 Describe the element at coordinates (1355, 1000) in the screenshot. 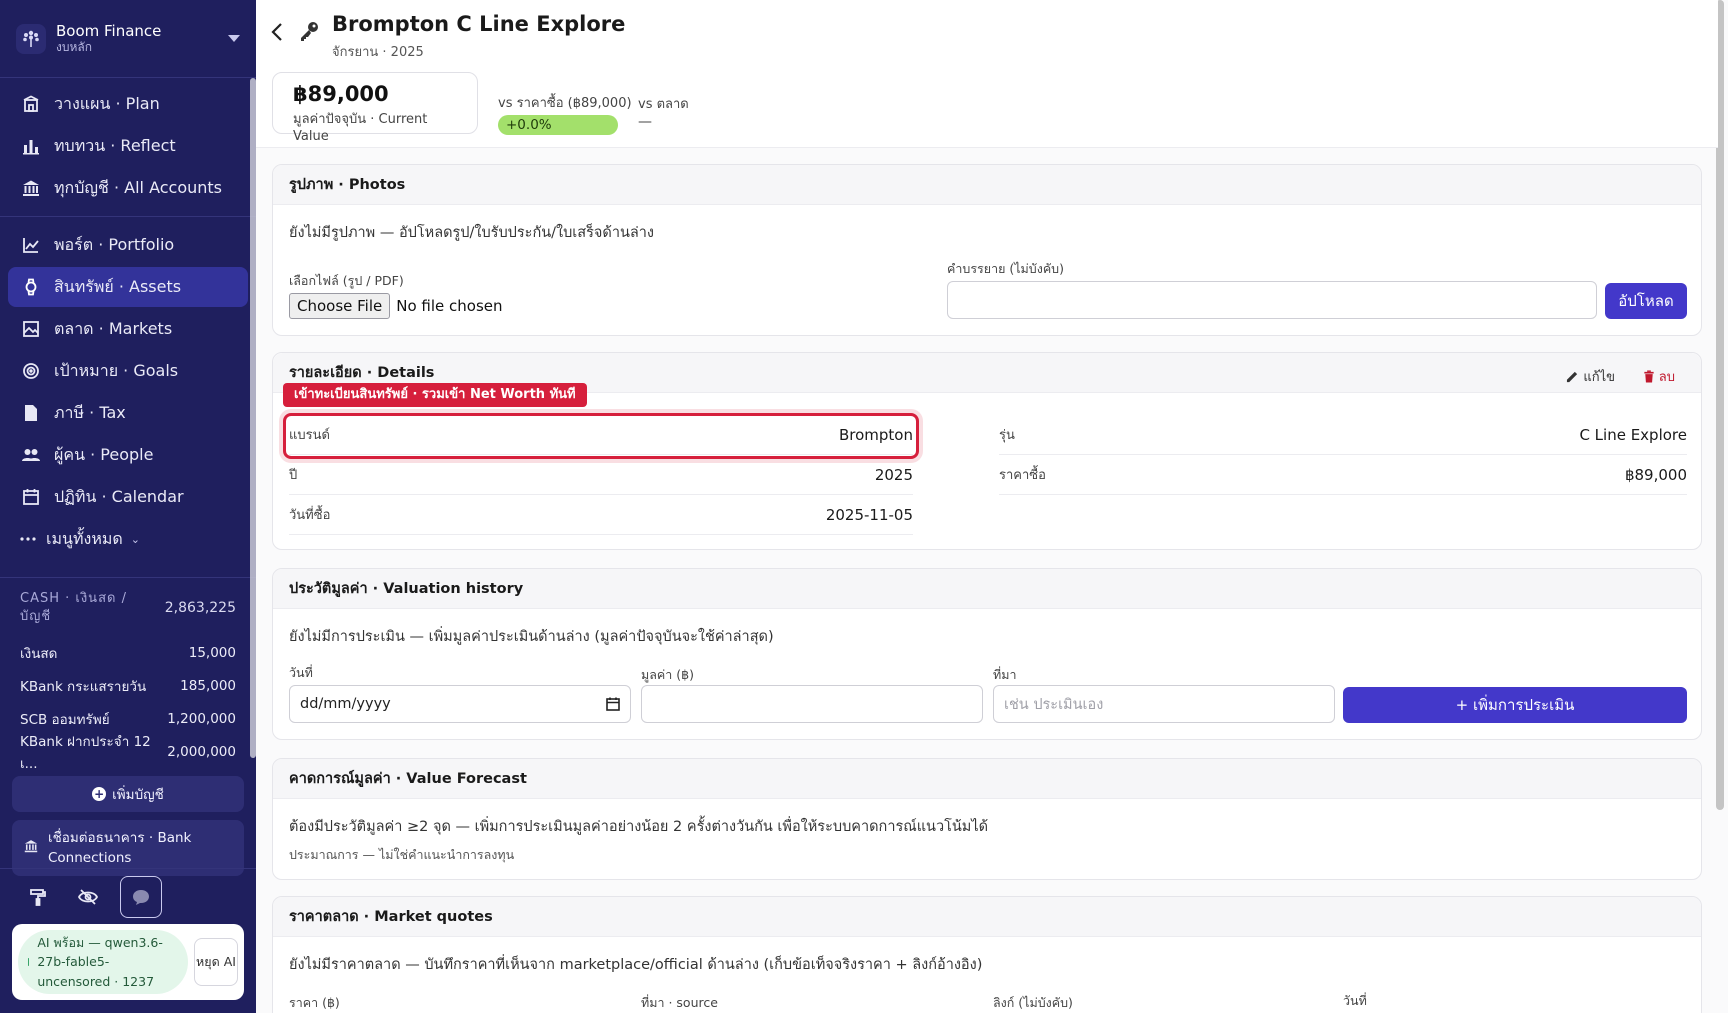

I see `quote-date-label: วันที่` at that location.